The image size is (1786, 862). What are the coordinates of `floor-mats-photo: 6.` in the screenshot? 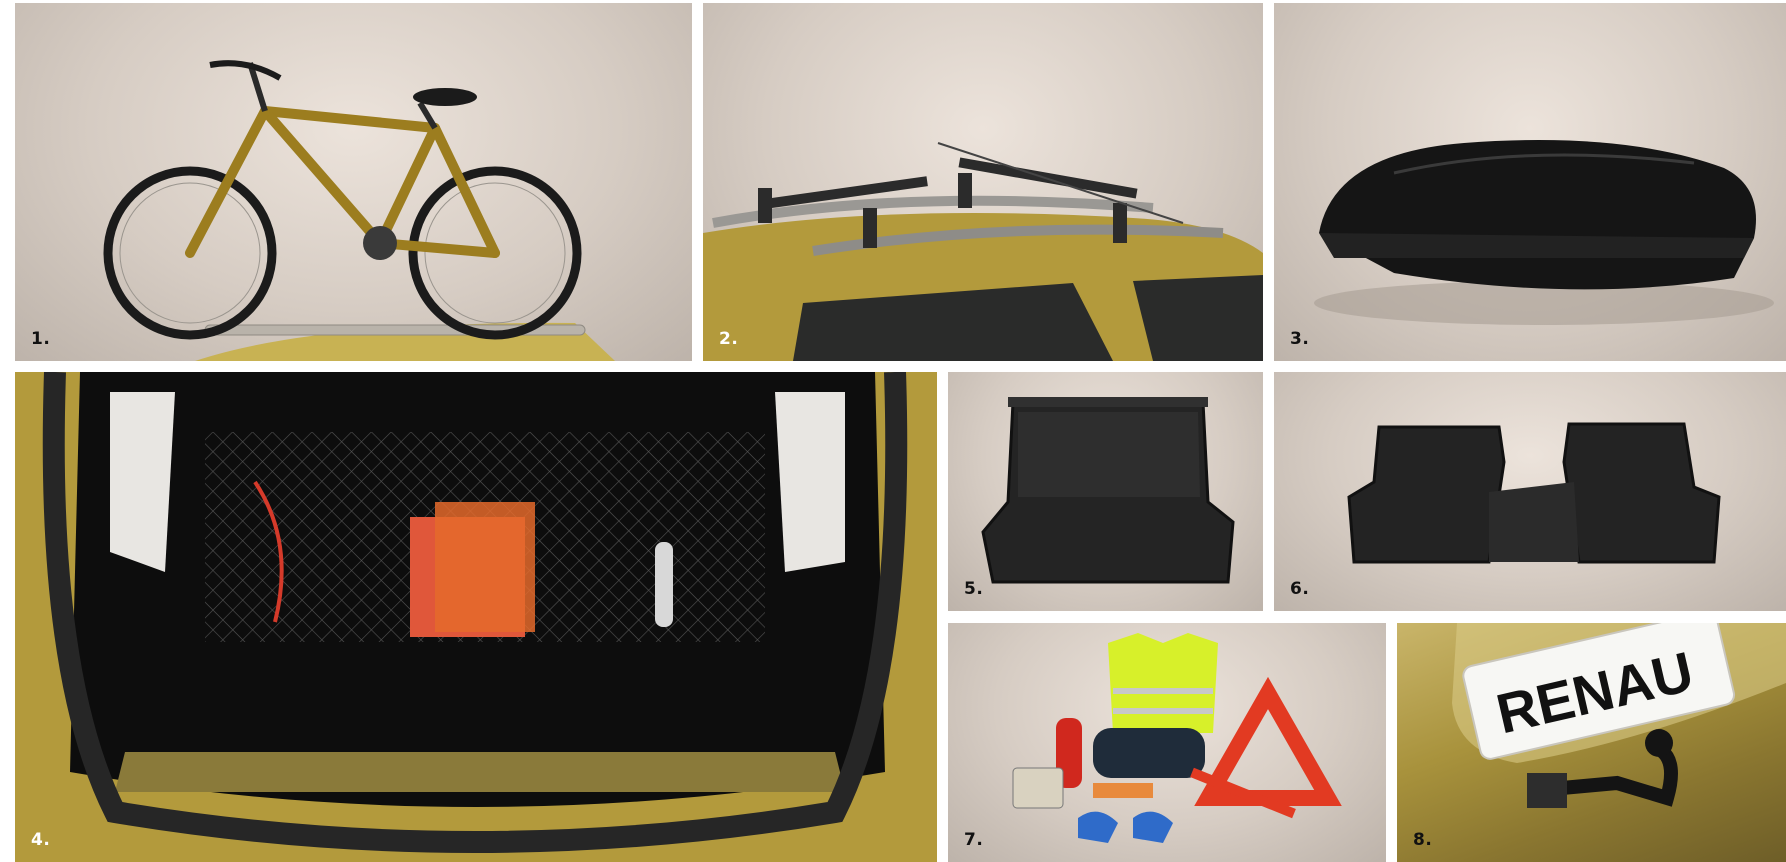 It's located at (1530, 491).